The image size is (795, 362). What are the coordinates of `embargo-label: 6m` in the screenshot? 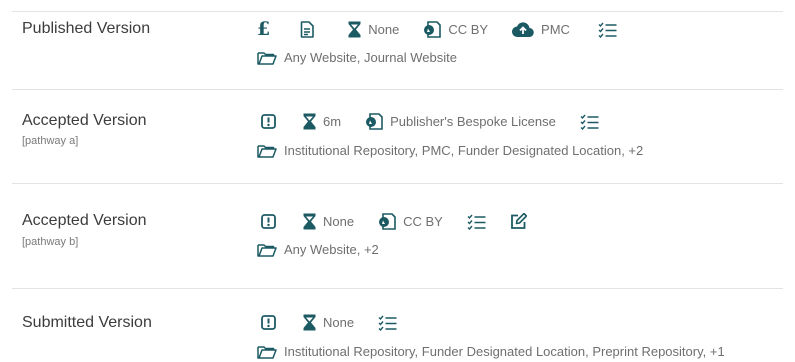 It's located at (332, 121).